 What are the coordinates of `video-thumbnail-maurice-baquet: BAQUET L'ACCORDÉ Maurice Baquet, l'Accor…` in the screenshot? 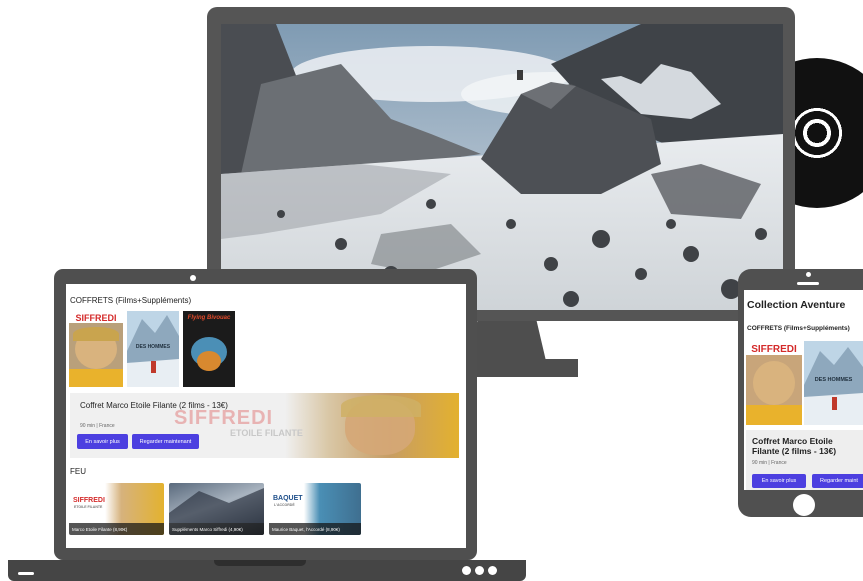 It's located at (315, 509).